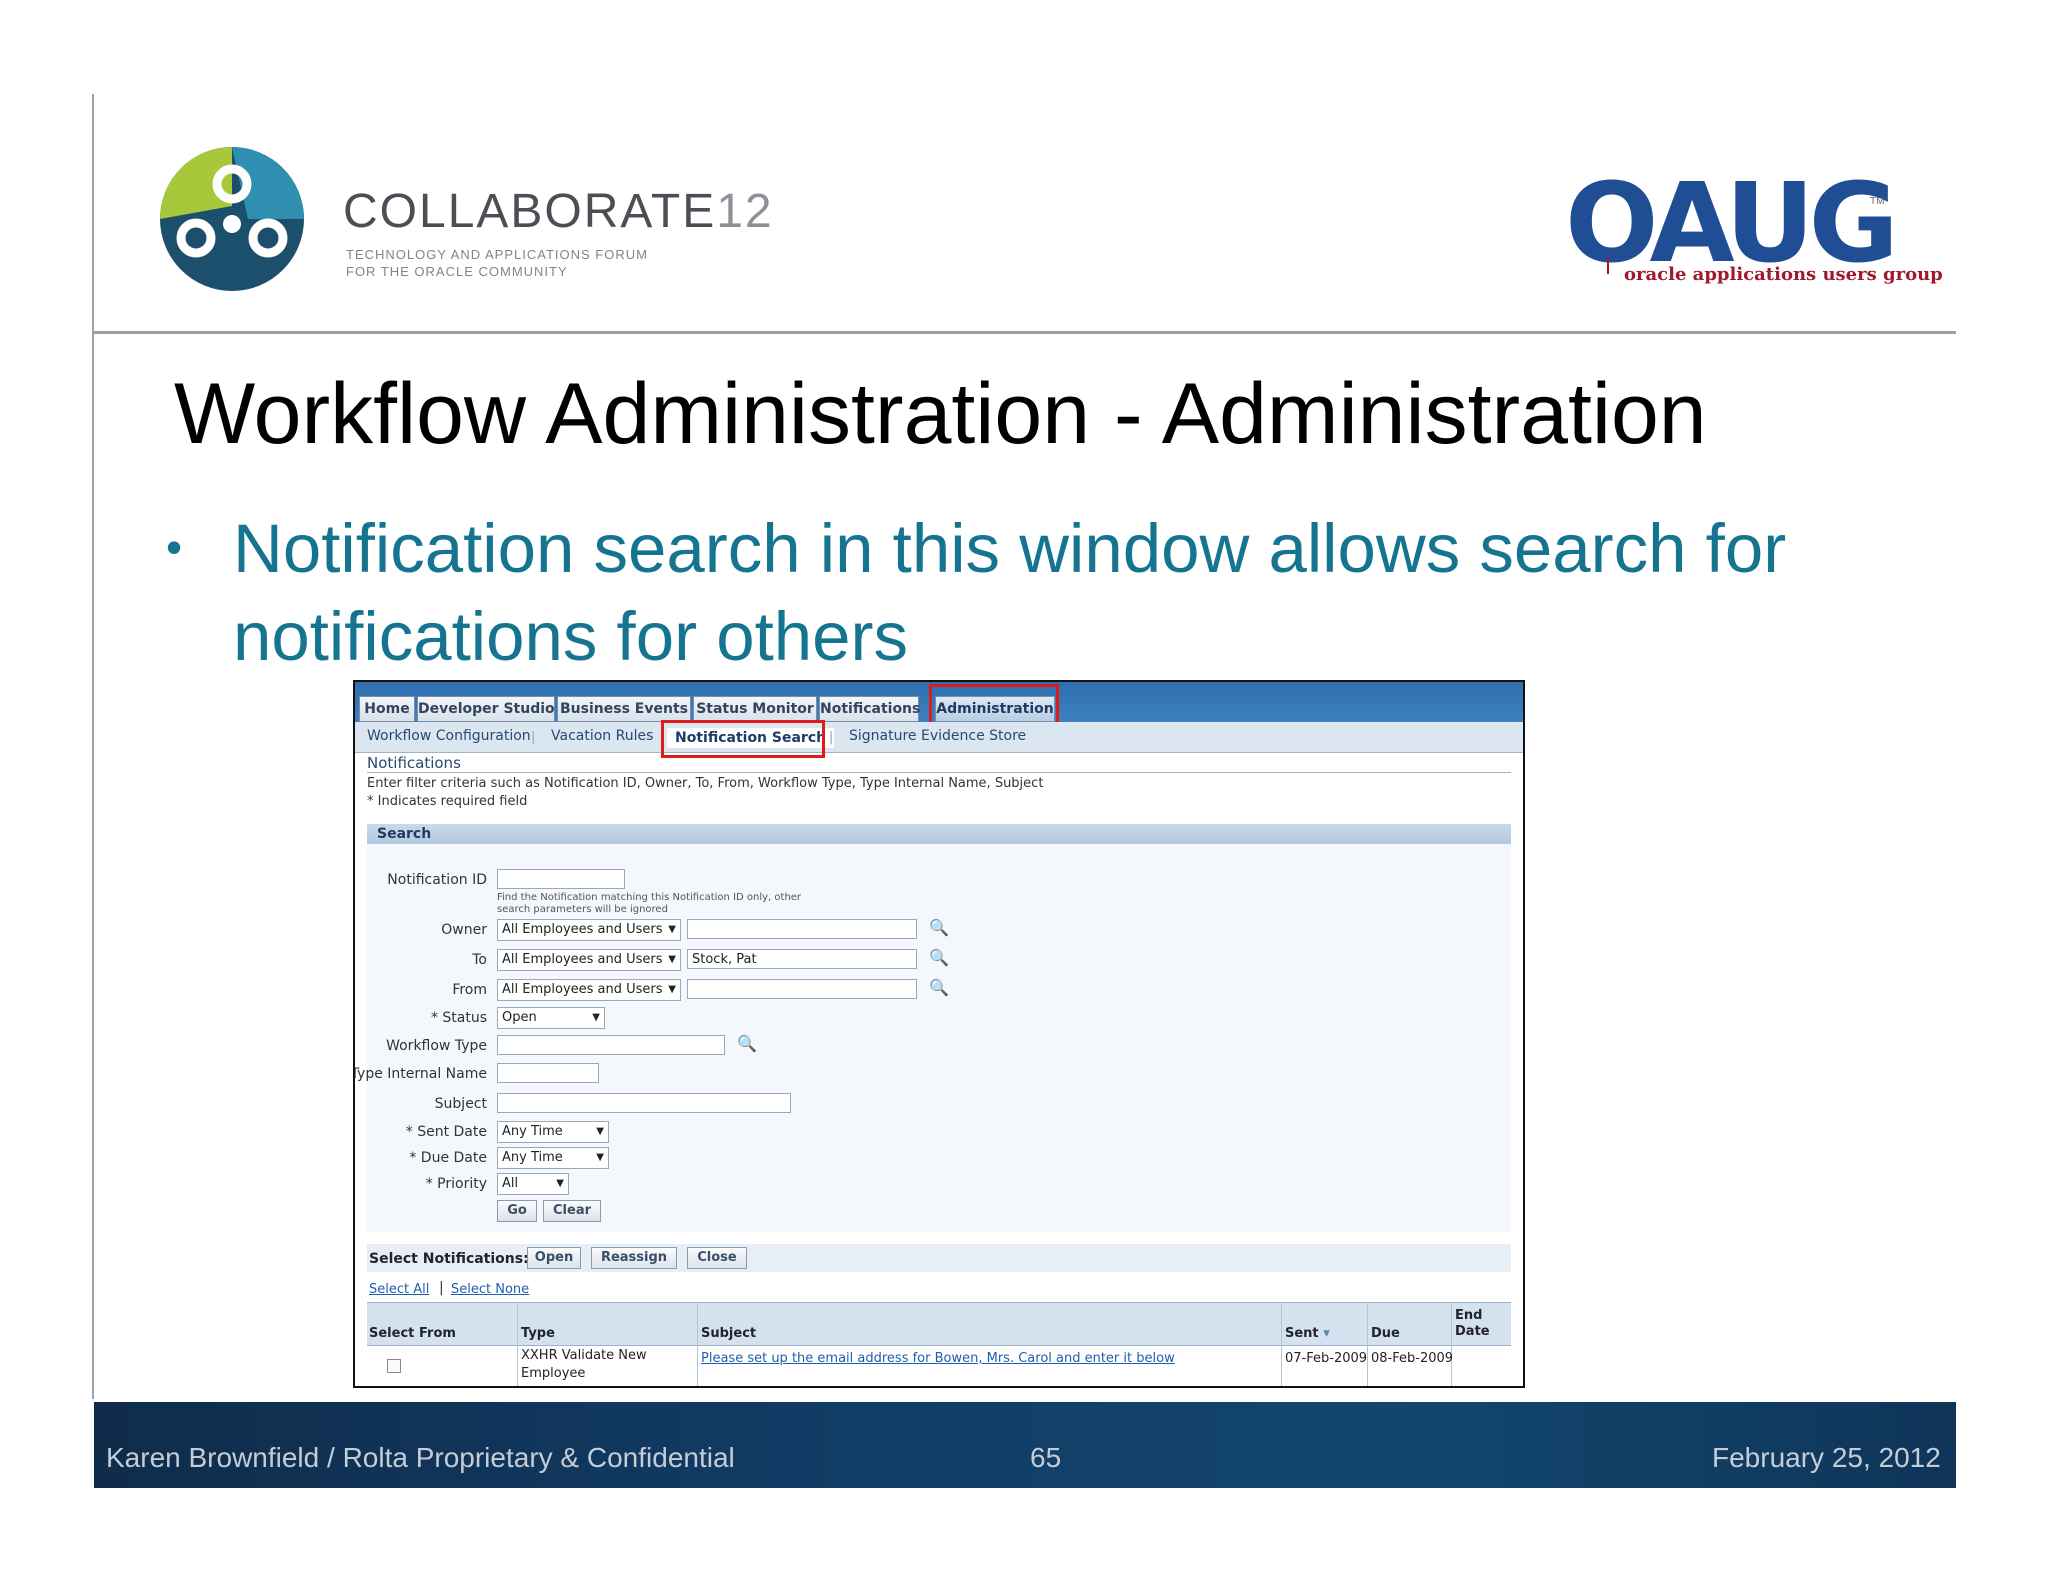  Describe the element at coordinates (448, 1158) in the screenshot. I see `label-due-date: * Due Date` at that location.